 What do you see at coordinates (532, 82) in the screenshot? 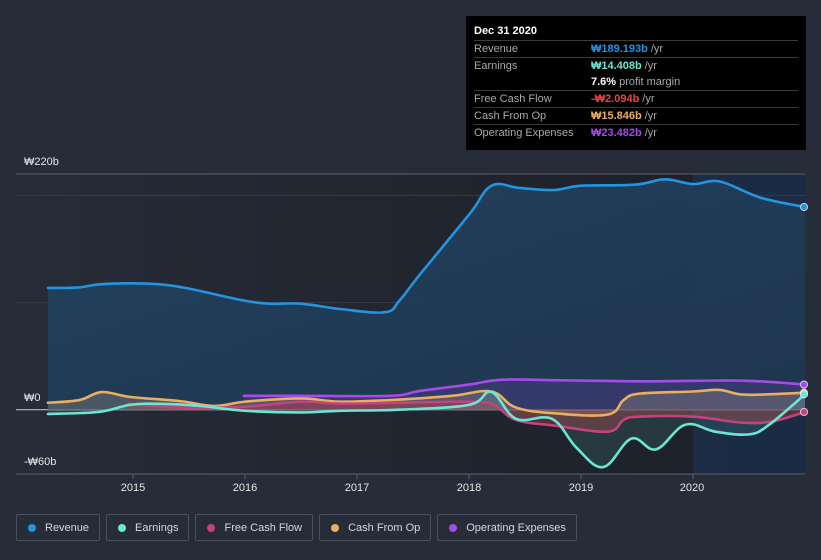
I see `tooltip-label` at bounding box center [532, 82].